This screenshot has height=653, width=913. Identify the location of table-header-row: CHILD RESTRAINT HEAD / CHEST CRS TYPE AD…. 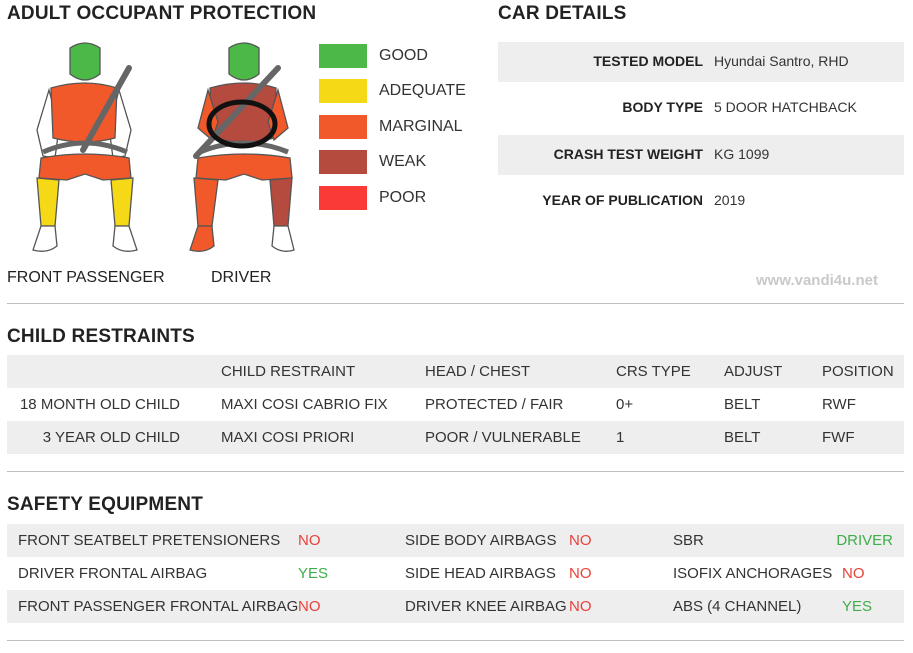
(455, 371).